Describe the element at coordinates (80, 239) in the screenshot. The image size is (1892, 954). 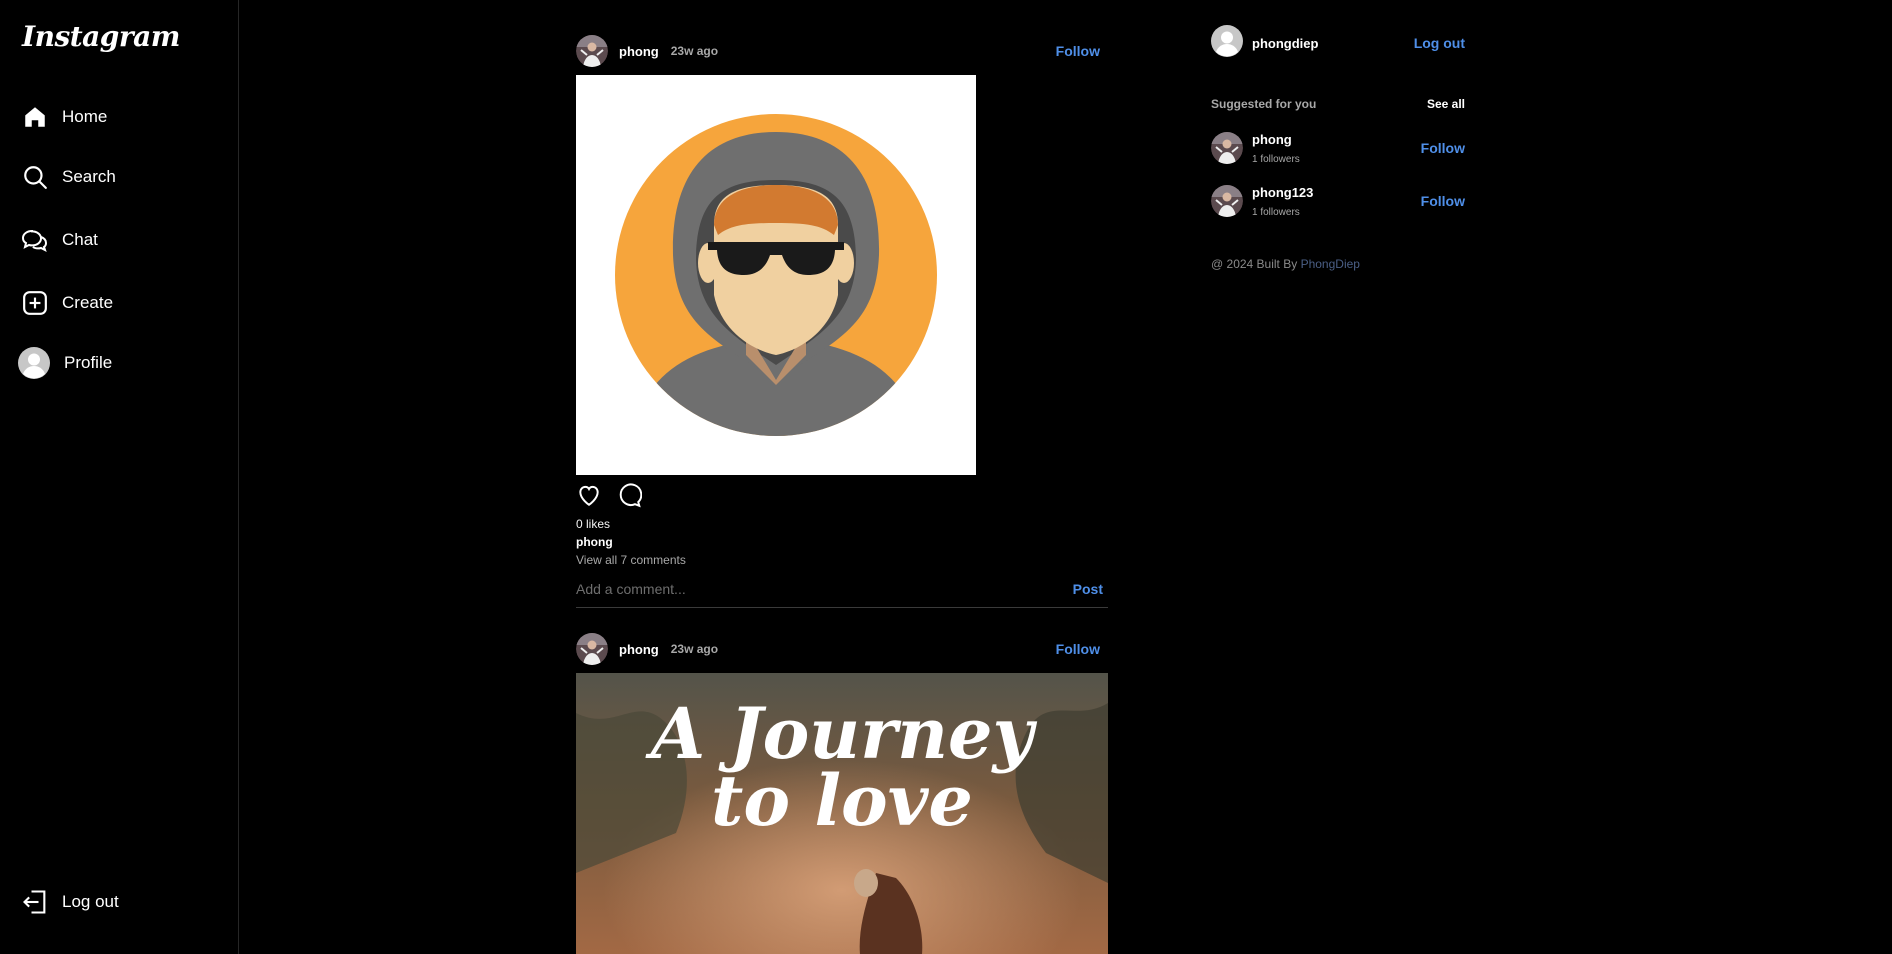
I see `sidebar-item-label: Chat` at that location.